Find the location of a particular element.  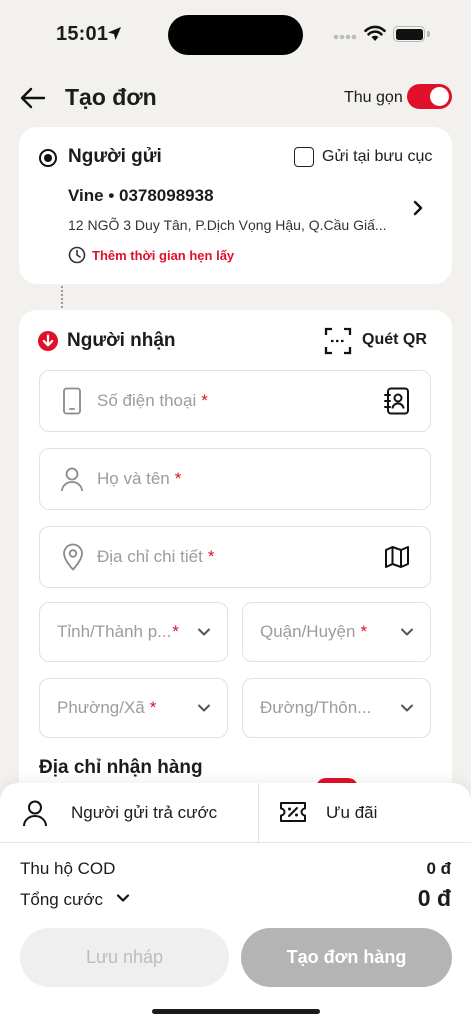

contact-book-icon is located at coordinates (397, 401).